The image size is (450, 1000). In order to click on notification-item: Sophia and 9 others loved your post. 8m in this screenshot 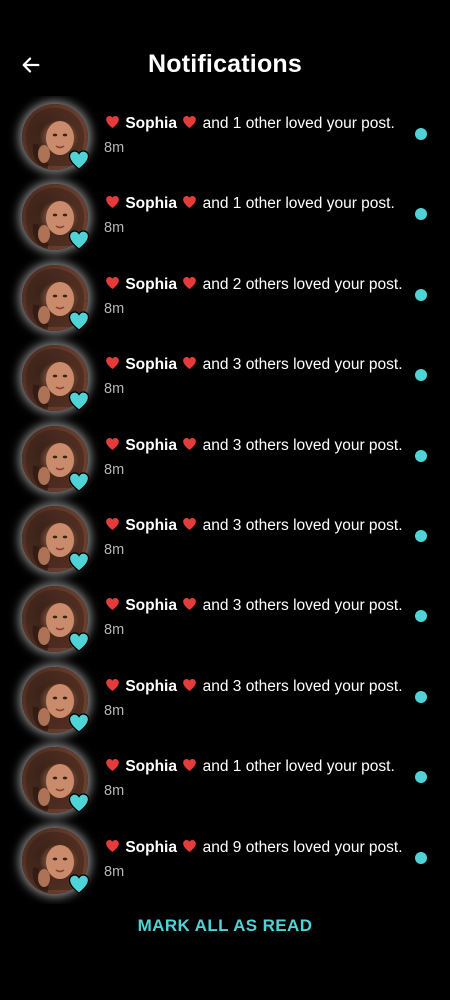, I will do `click(225, 860)`.